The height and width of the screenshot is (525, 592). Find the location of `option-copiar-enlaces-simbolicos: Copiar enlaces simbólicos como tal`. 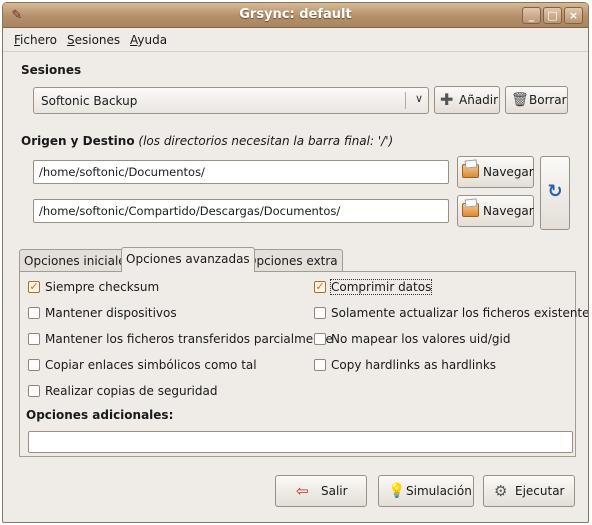

option-copiar-enlaces-simbolicos: Copiar enlaces simbólicos como tal is located at coordinates (143, 366).